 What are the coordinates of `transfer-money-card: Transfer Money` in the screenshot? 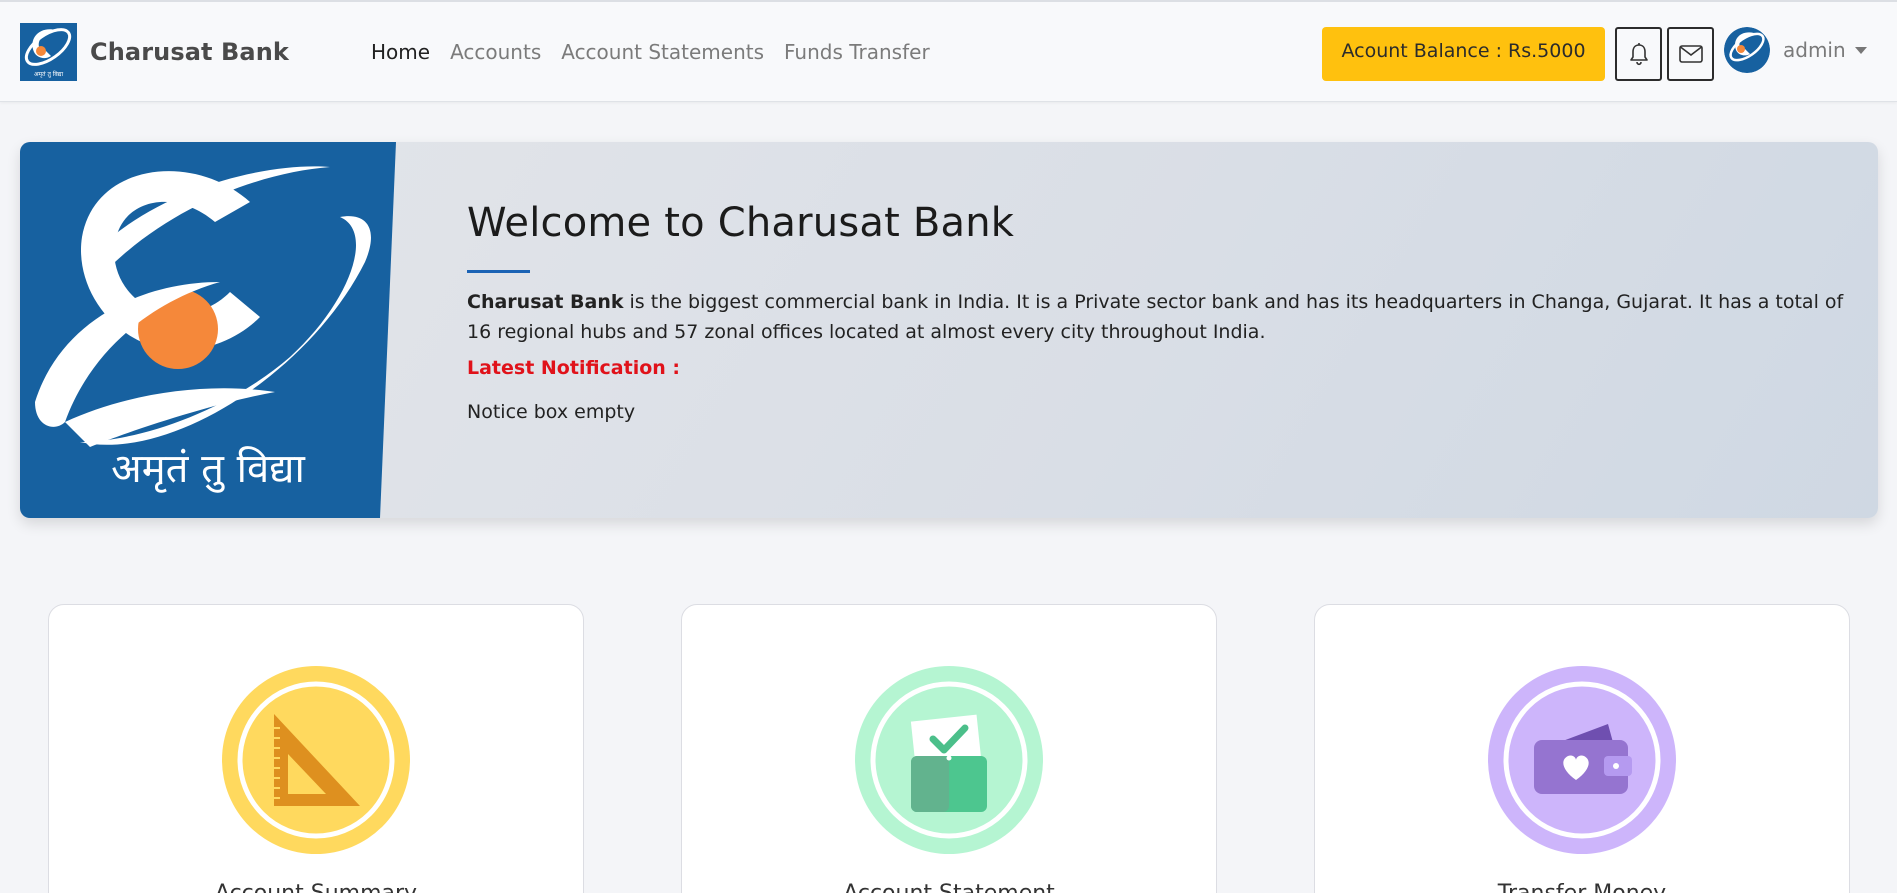 It's located at (1582, 748).